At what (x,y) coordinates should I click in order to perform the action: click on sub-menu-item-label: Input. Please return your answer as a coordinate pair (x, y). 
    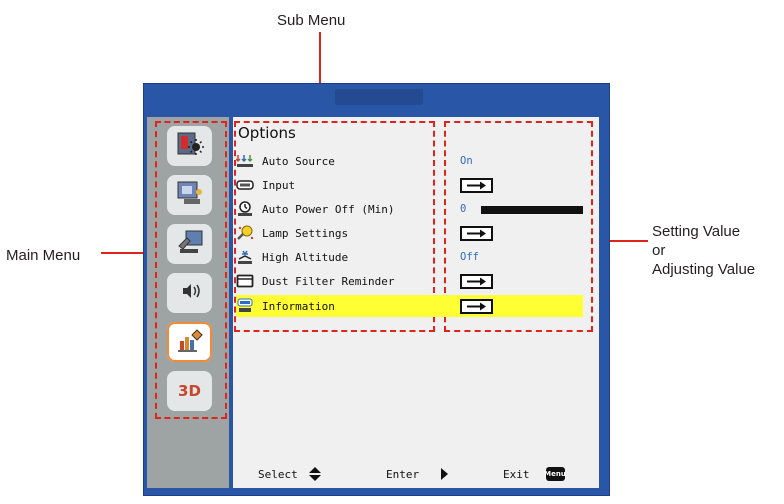
    Looking at the image, I should click on (279, 185).